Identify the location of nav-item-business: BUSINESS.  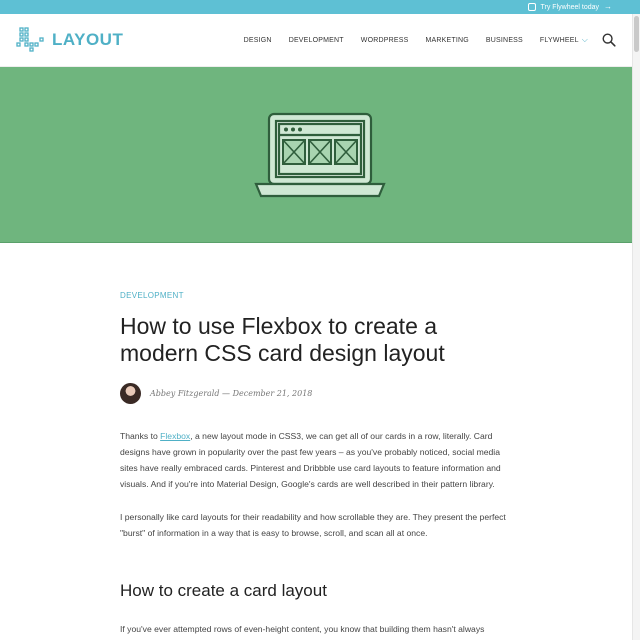
(504, 40).